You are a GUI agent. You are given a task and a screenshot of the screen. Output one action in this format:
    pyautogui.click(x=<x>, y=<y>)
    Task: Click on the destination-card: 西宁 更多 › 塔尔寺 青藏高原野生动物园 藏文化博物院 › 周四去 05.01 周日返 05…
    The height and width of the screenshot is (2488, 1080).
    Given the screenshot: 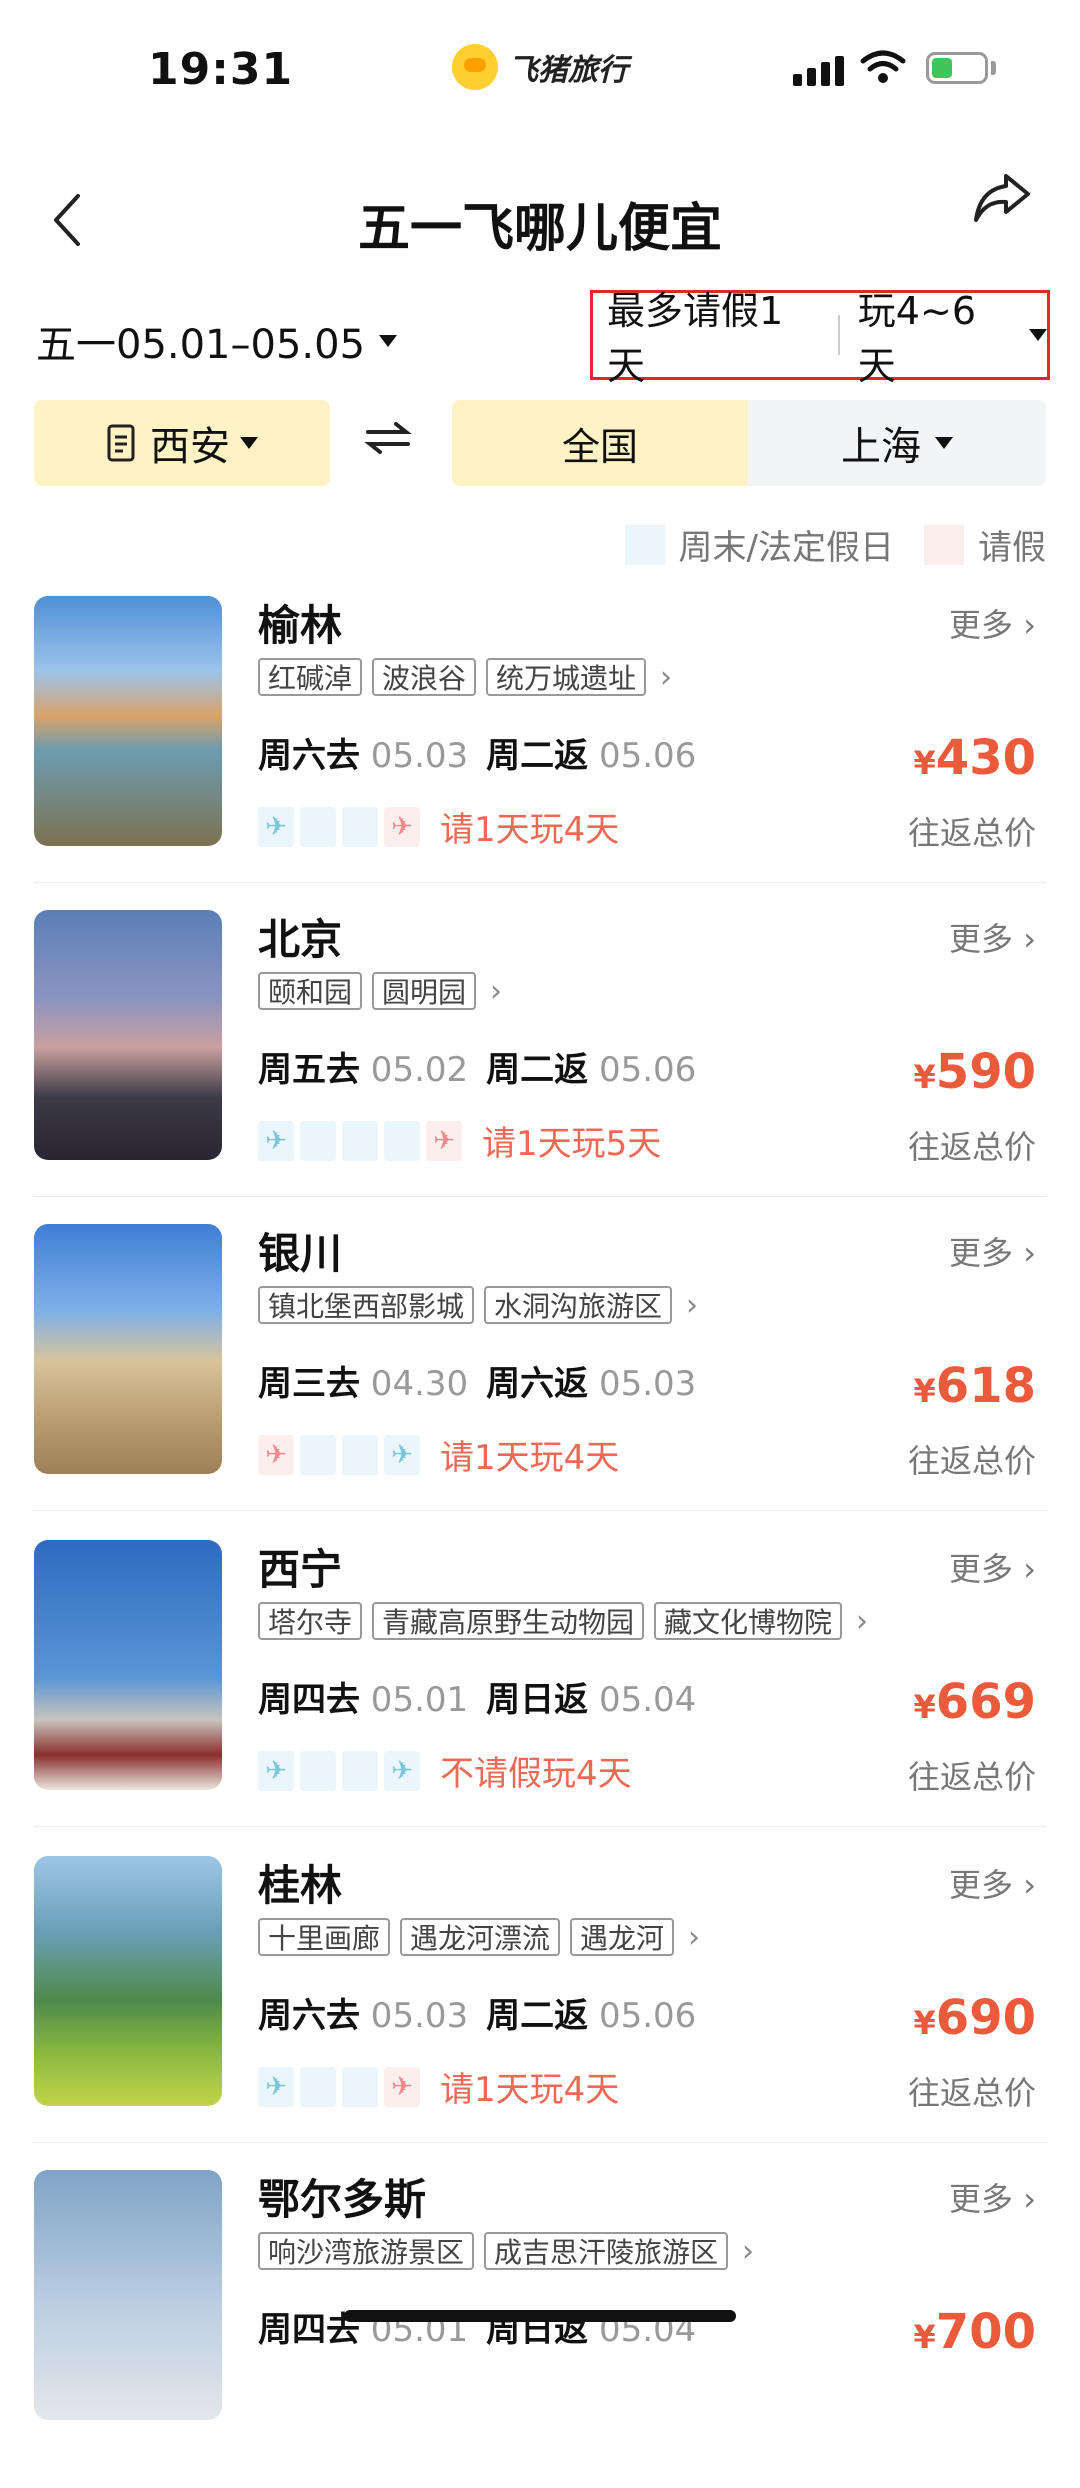 What is the action you would take?
    pyautogui.click(x=540, y=1699)
    